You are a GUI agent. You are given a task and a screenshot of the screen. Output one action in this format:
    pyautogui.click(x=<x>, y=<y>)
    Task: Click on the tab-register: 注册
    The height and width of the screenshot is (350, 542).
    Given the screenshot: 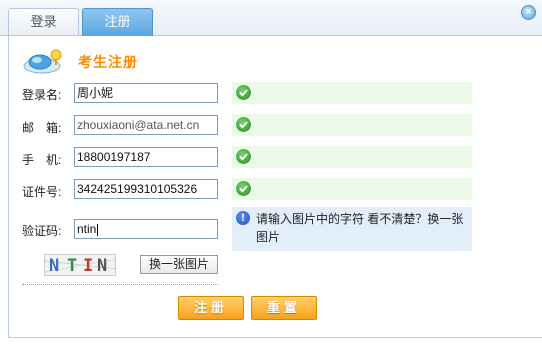 What is the action you would take?
    pyautogui.click(x=117, y=22)
    